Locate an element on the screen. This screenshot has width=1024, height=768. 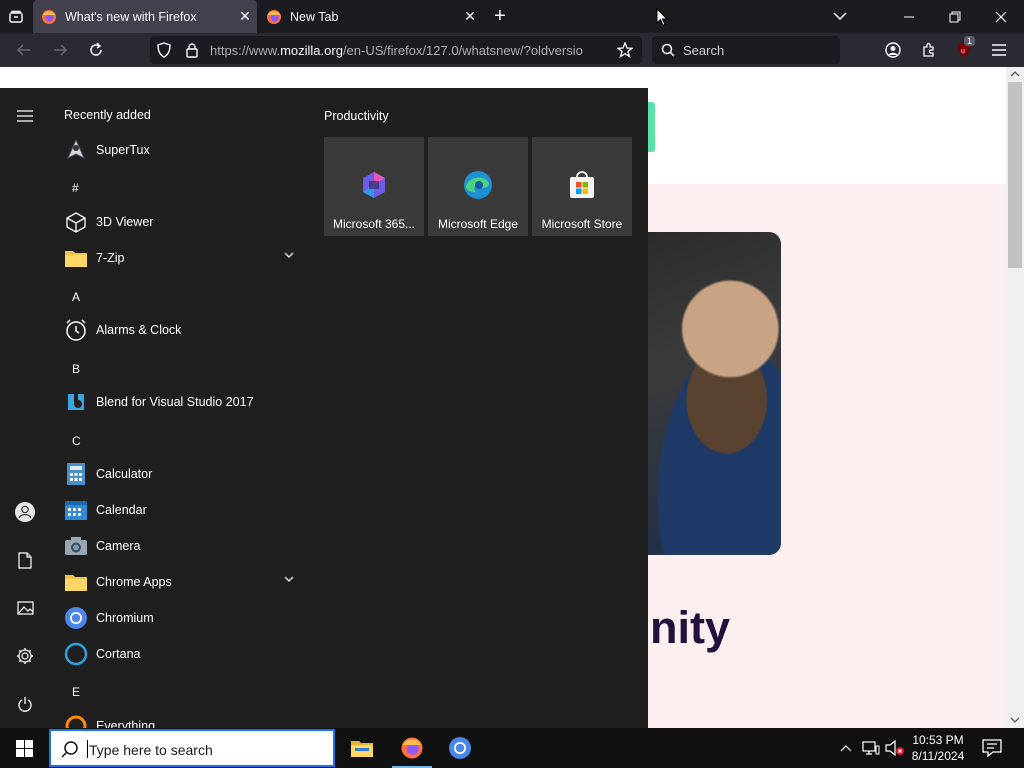
close-window-icon is located at coordinates (1001, 16).